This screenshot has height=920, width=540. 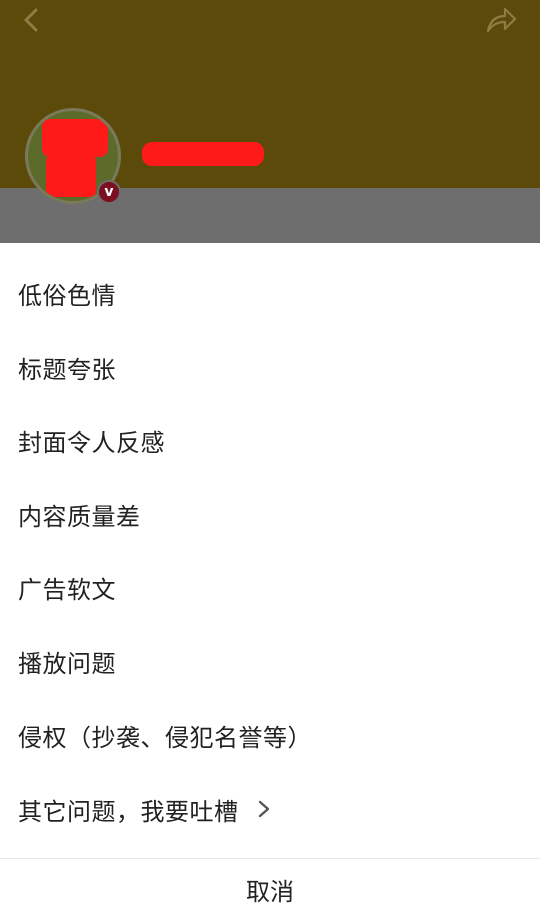 I want to click on report-option-playback-issue: 播放问题, so click(x=270, y=661).